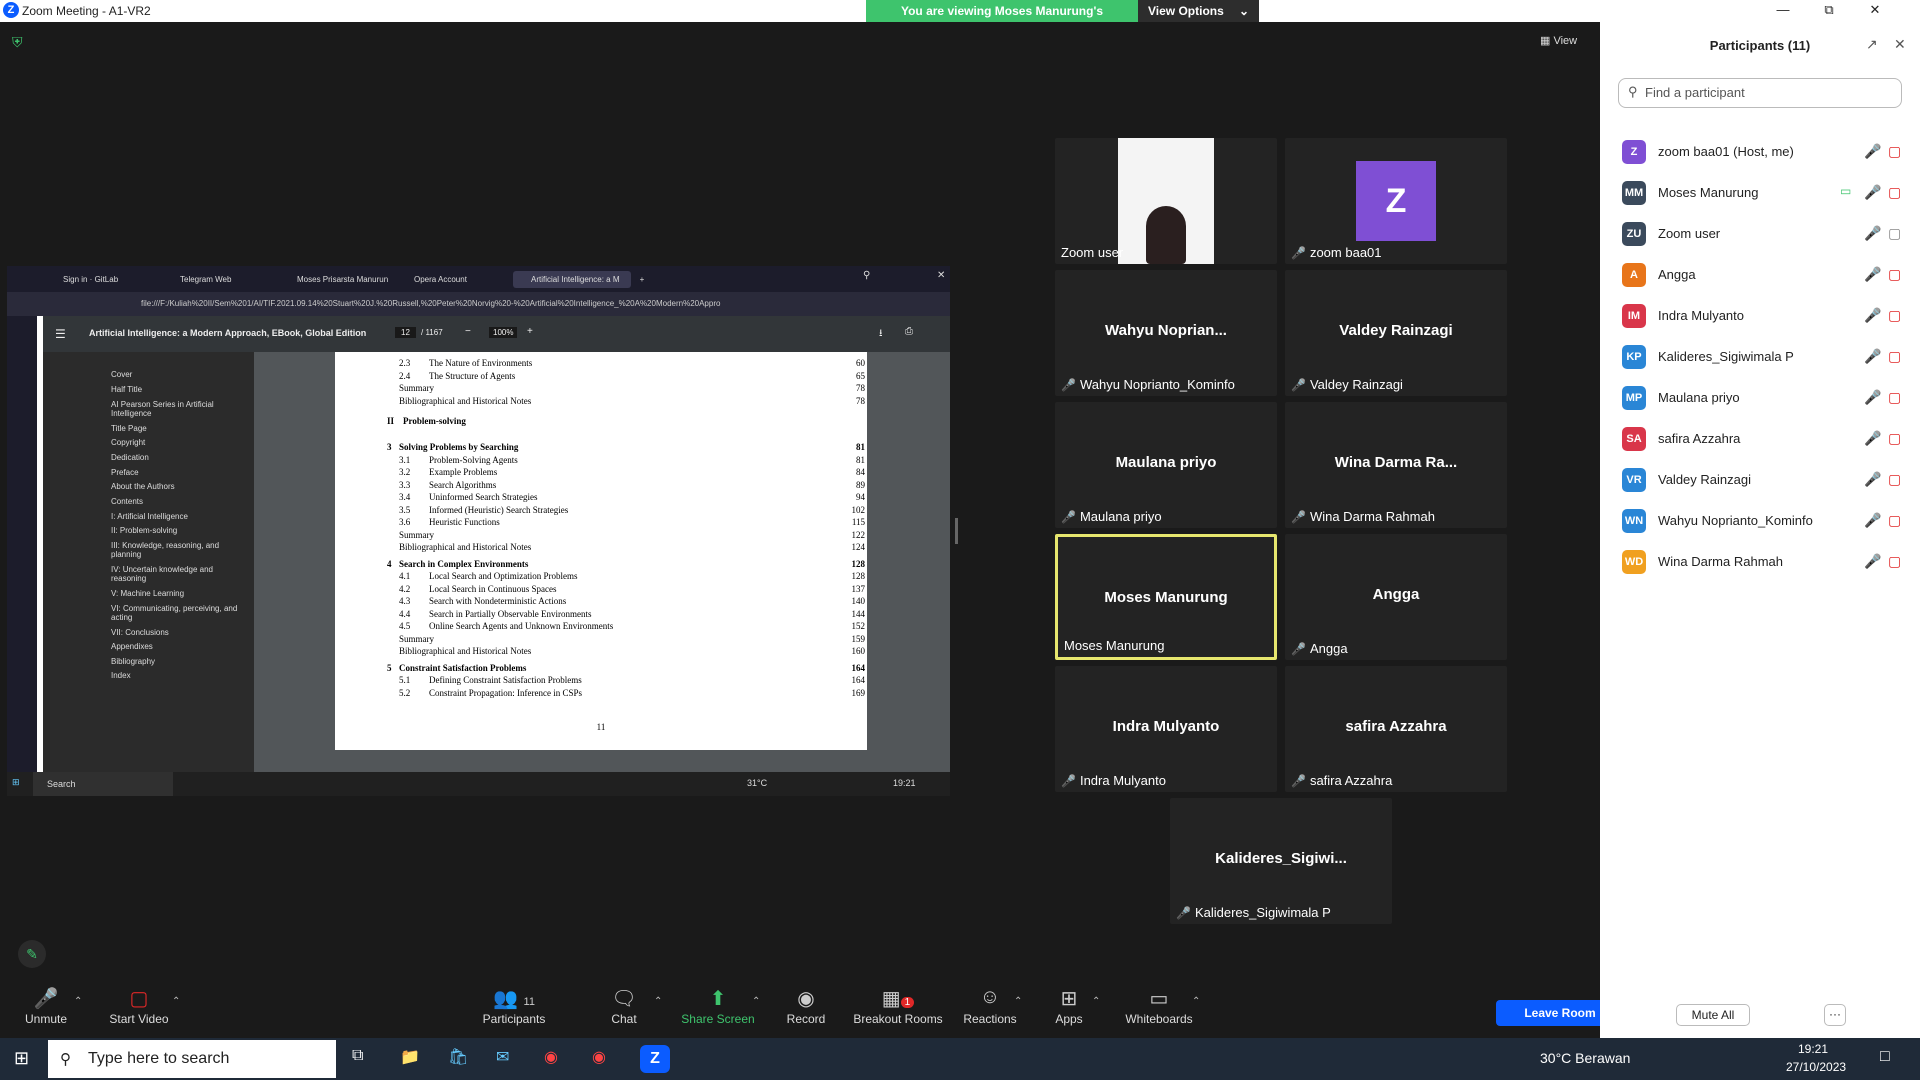 This screenshot has height=1080, width=1920. What do you see at coordinates (502, 1057) in the screenshot?
I see `mail-icon: ✉` at bounding box center [502, 1057].